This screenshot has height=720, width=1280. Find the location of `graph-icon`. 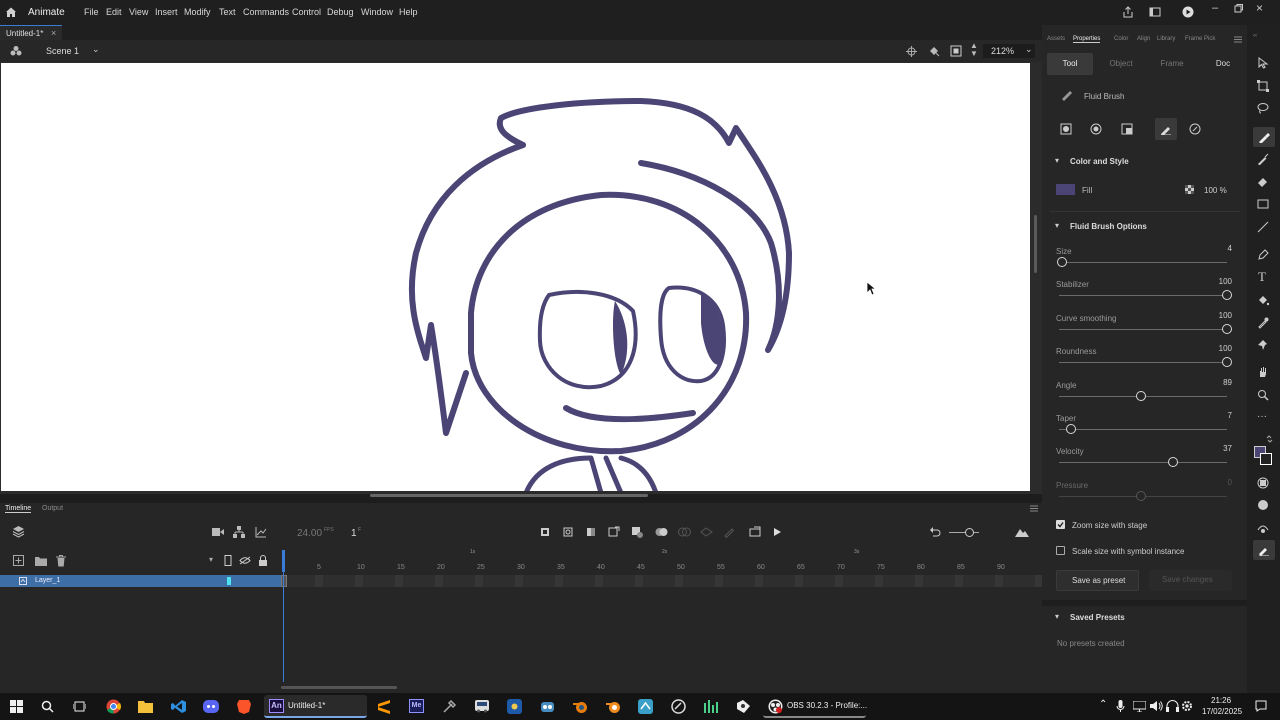

graph-icon is located at coordinates (261, 532).